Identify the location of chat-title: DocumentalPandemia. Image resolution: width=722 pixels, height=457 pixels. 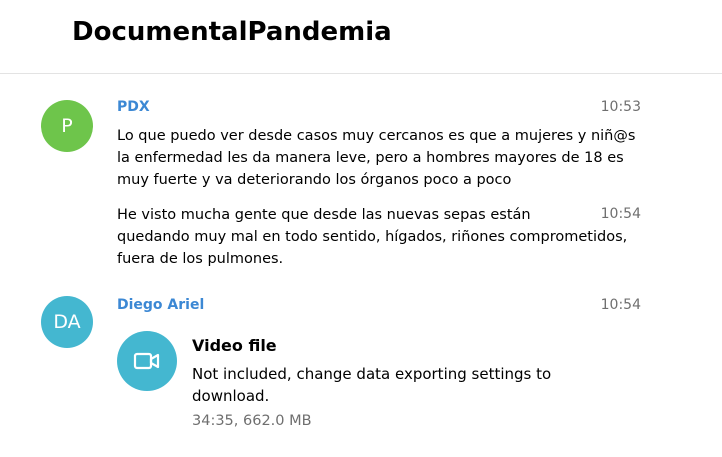
(232, 32).